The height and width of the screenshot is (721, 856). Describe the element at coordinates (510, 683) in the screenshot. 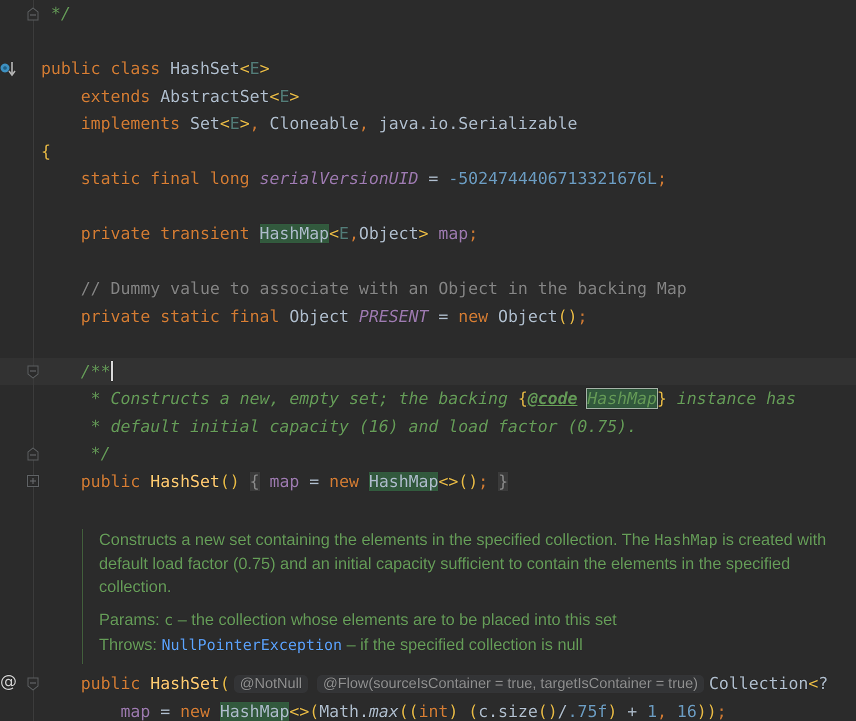

I see `inlay-hint: @Flow(sourceIsContainer = true, targetIsContainer = true)` at that location.